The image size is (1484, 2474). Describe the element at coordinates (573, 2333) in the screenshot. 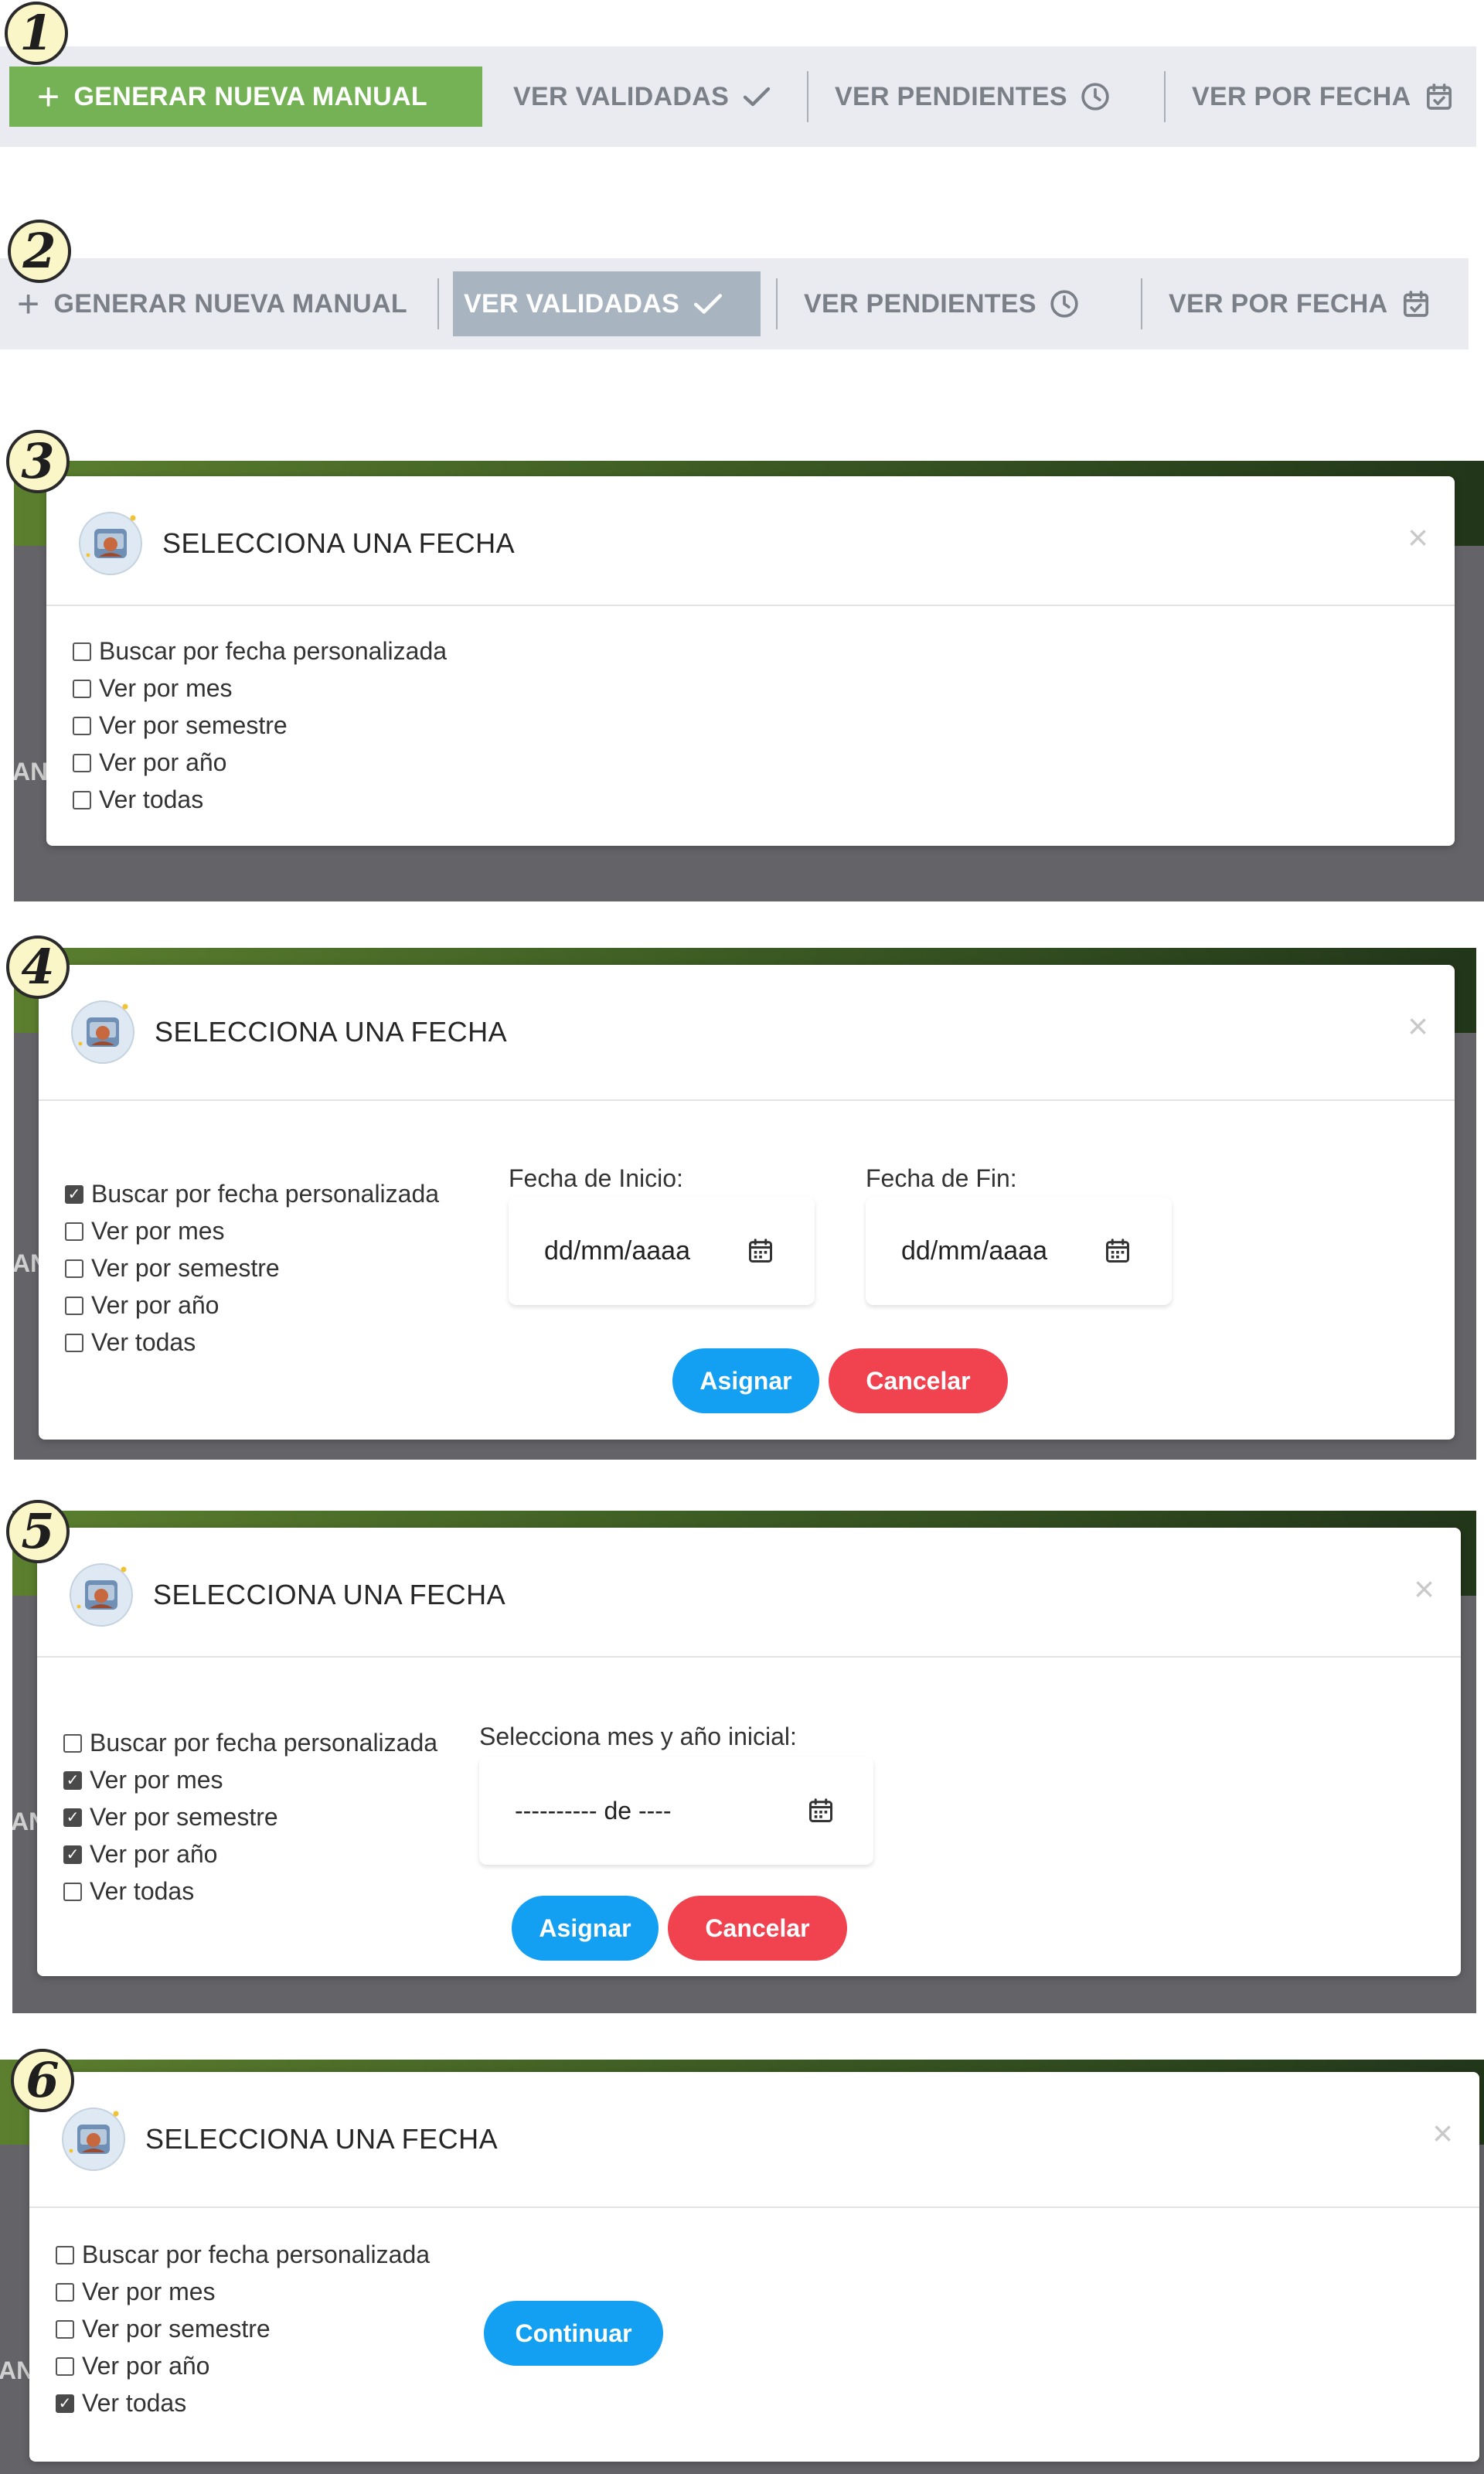

I see `continue-button: Continuar` at that location.